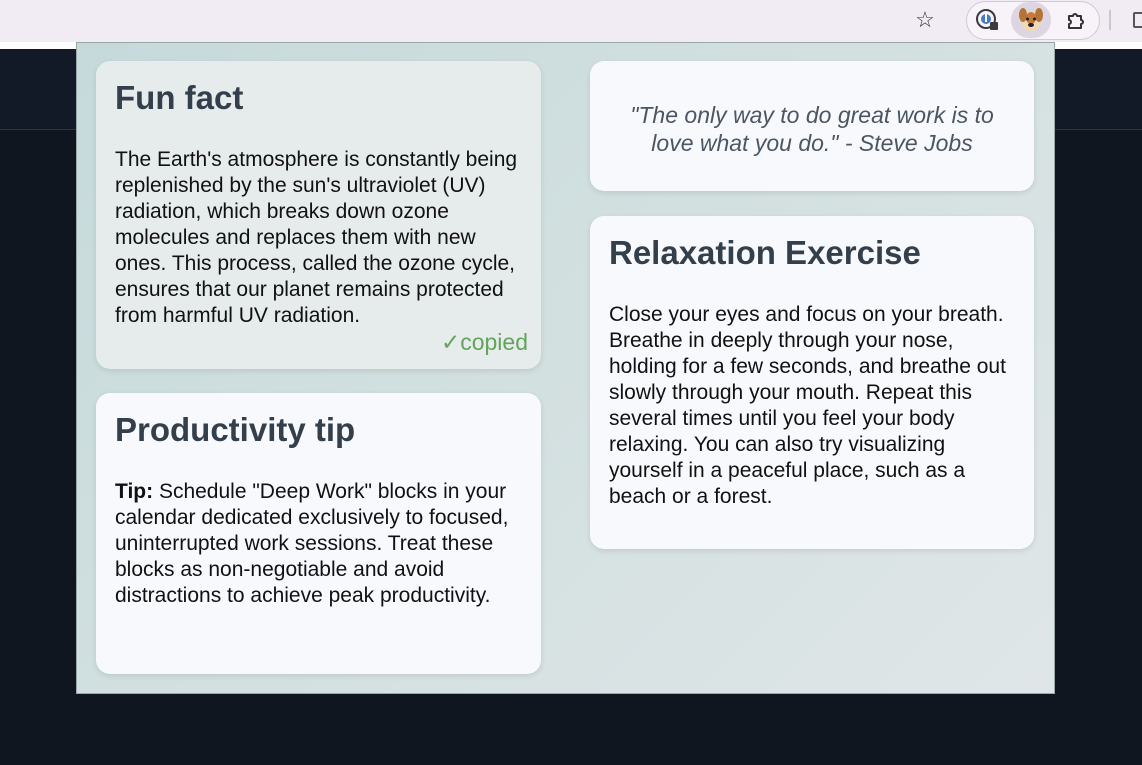 The height and width of the screenshot is (765, 1142). Describe the element at coordinates (1077, 20) in the screenshot. I see `puzzle-icon` at that location.